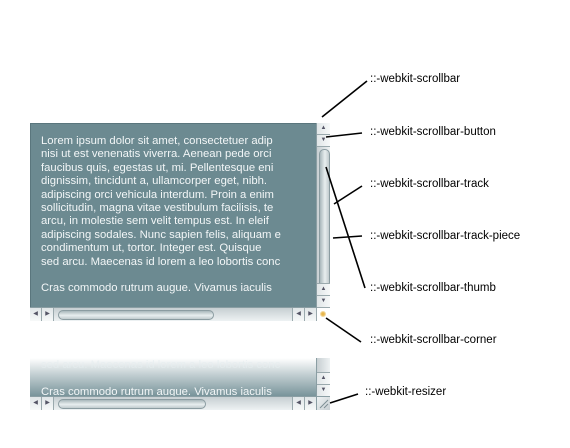 The height and width of the screenshot is (448, 570). Describe the element at coordinates (445, 236) in the screenshot. I see `label-scrollbar-track-piece: ::-webkit-scrollbar-track-piece` at that location.